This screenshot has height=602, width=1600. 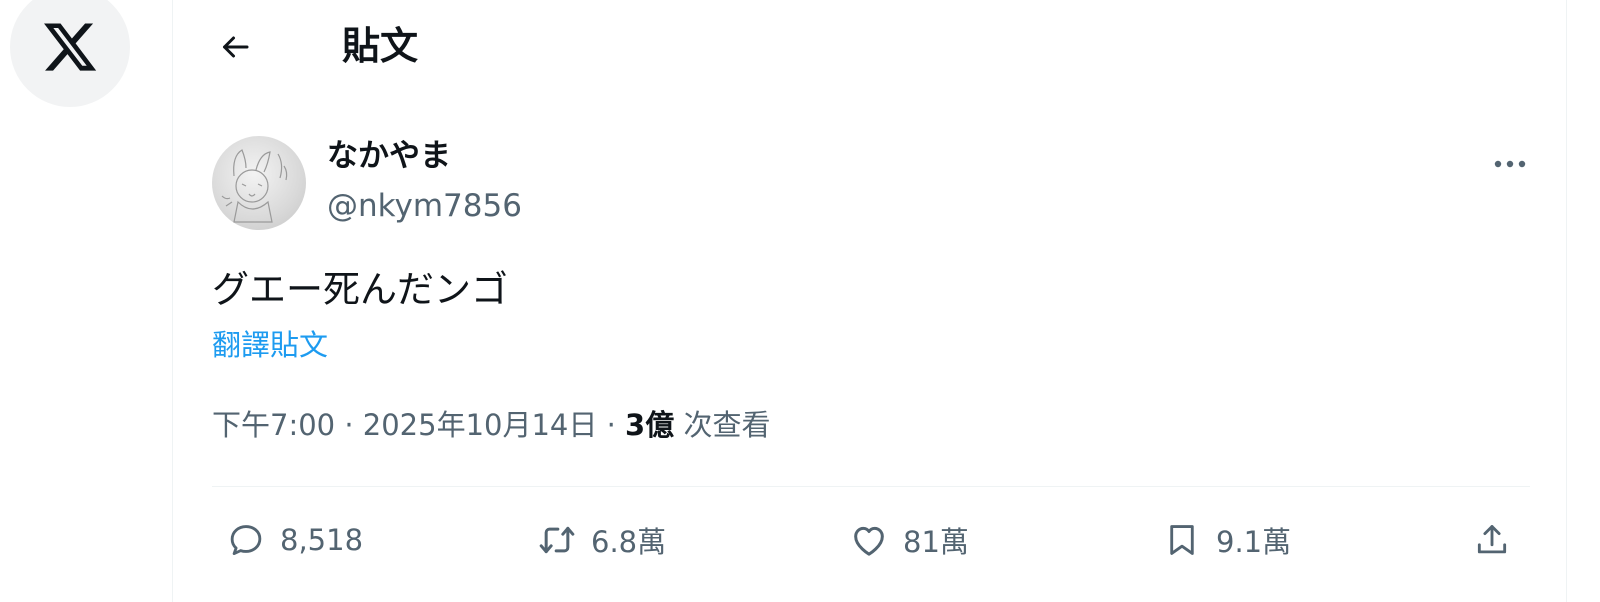 I want to click on more-button, so click(x=1510, y=164).